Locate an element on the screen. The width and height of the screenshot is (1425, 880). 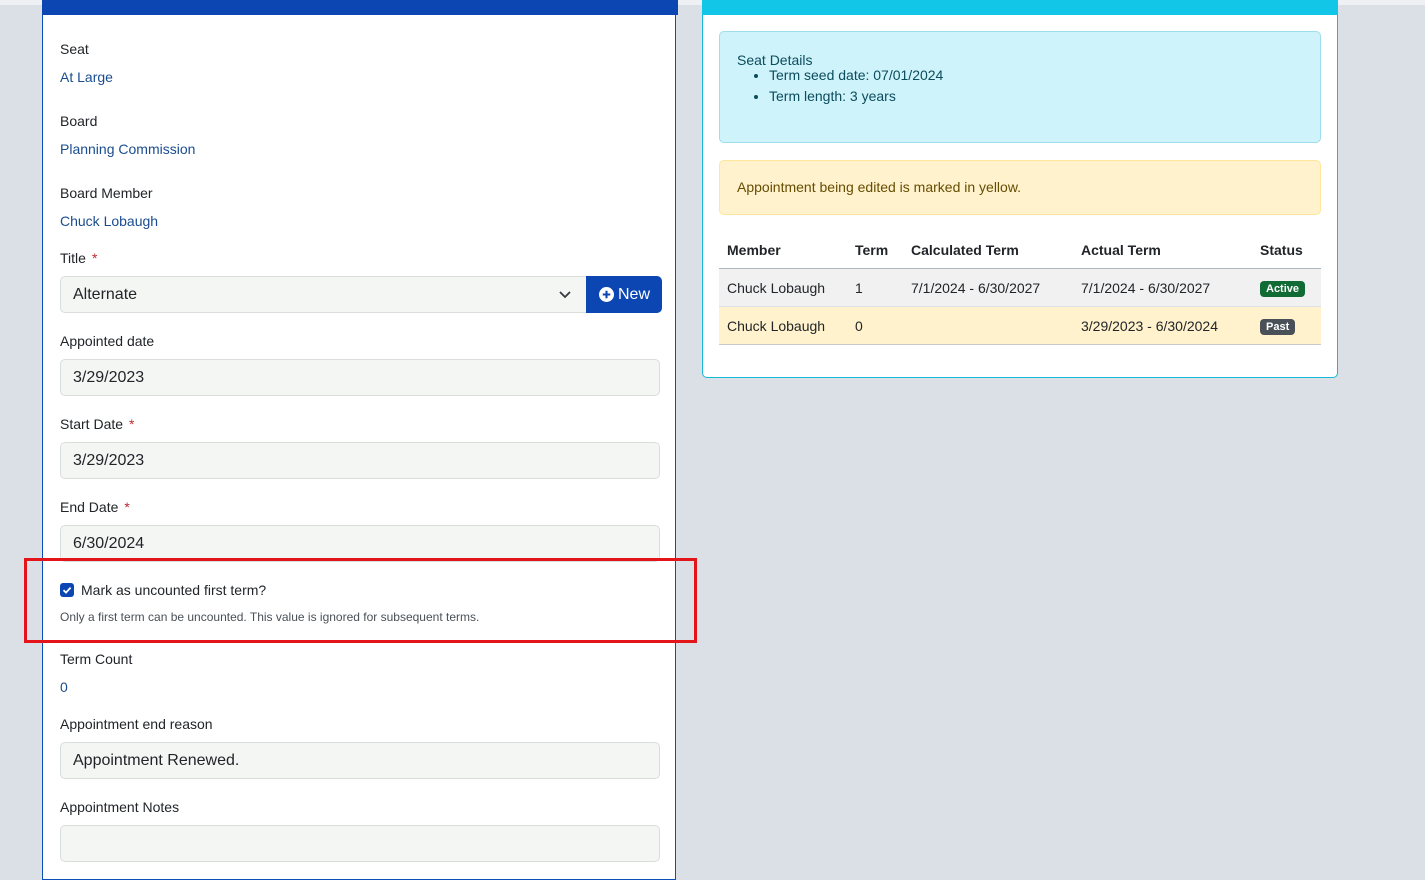
cell-status: Active is located at coordinates (1286, 287).